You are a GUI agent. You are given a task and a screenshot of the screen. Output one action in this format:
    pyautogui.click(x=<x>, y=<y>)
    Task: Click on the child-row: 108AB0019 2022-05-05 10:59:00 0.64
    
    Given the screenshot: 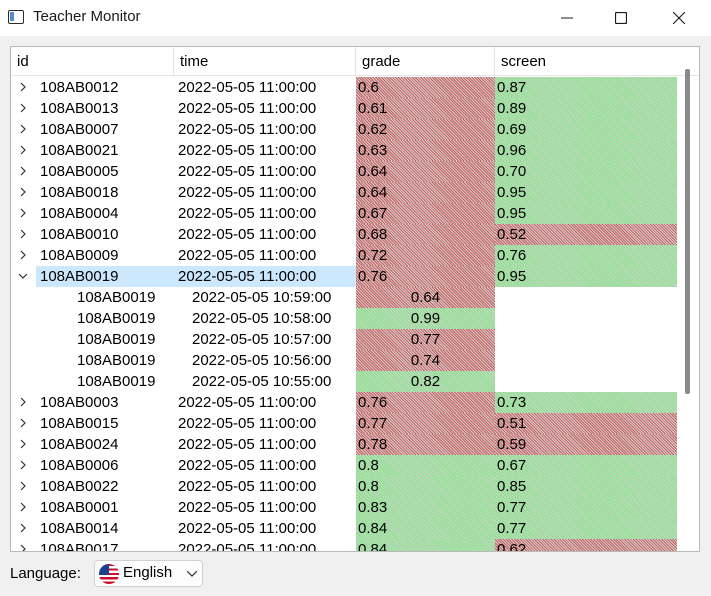 What is the action you would take?
    pyautogui.click(x=345, y=297)
    